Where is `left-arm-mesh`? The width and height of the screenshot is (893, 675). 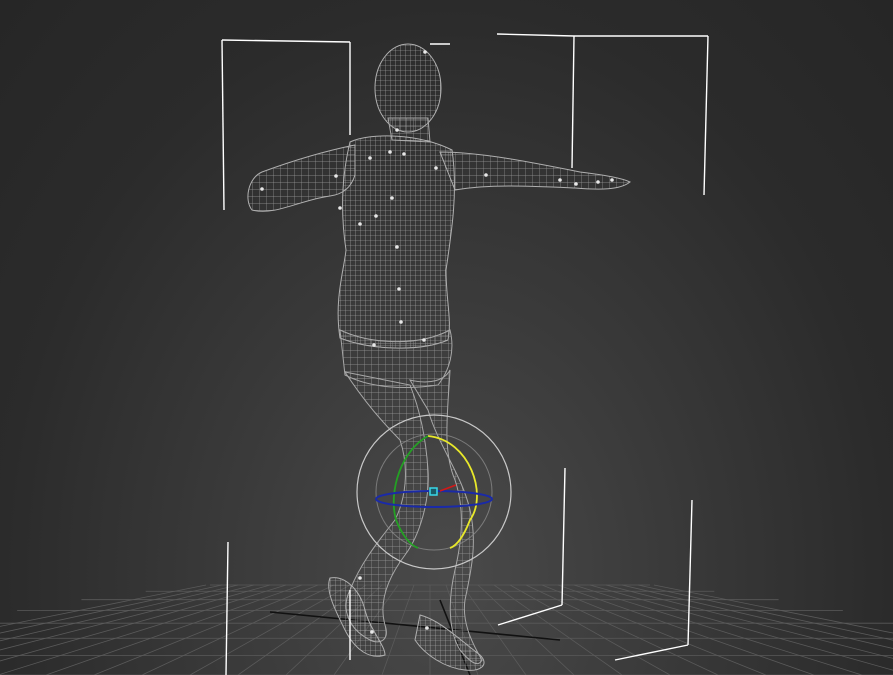 left-arm-mesh is located at coordinates (301, 178).